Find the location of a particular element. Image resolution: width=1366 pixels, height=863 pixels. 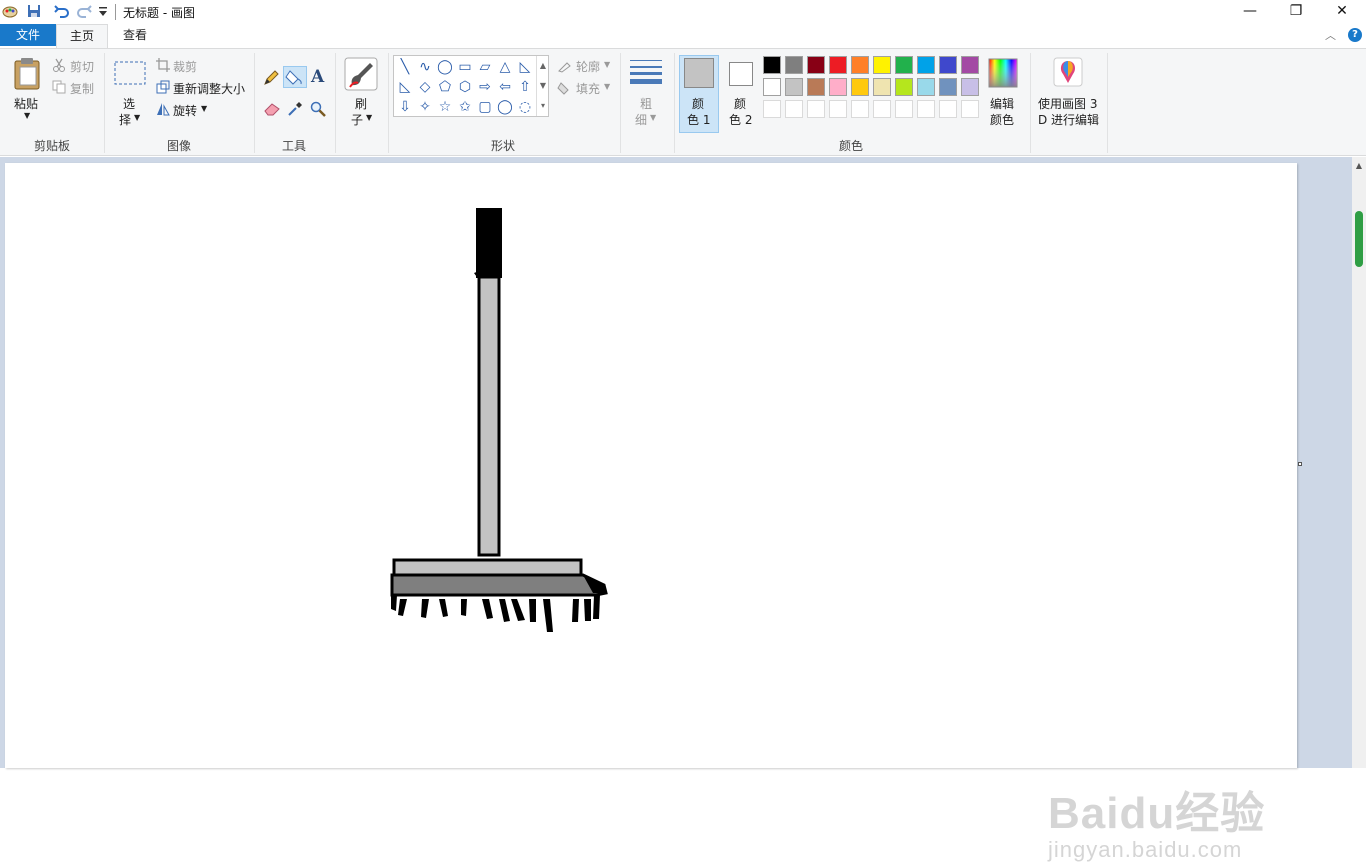

outline-button: 轮廓 is located at coordinates (588, 66).